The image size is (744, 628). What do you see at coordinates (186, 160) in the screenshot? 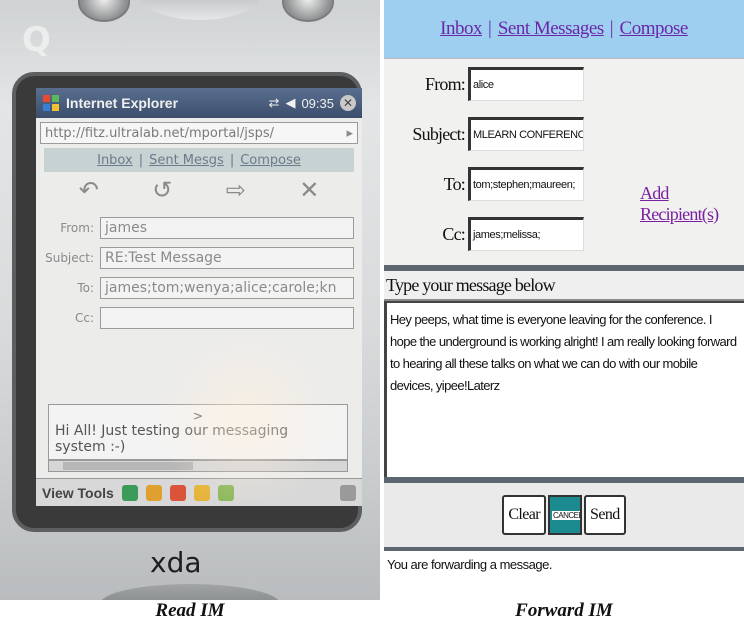
I see `phone-nav-sent: Sent Mesgs` at bounding box center [186, 160].